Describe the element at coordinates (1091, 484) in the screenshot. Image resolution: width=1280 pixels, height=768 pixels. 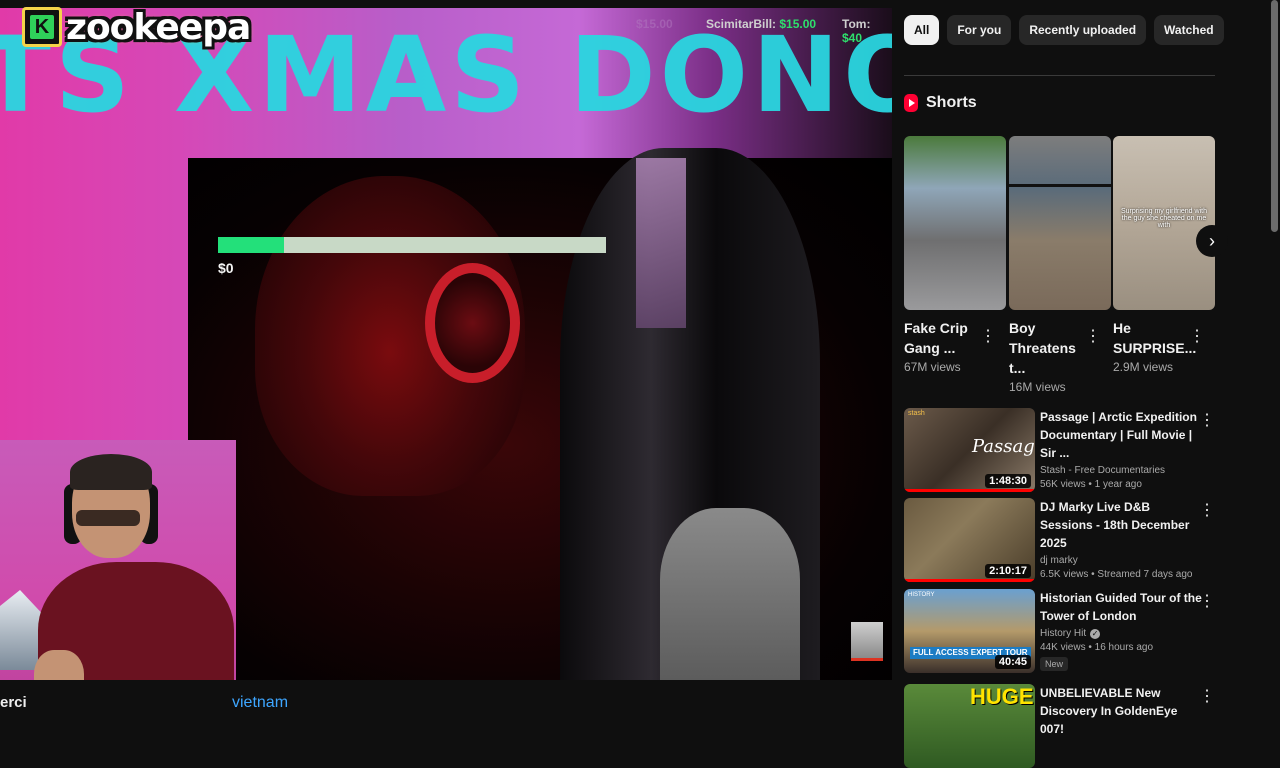
I see `video-meta: 56K views • 1 year ago` at that location.